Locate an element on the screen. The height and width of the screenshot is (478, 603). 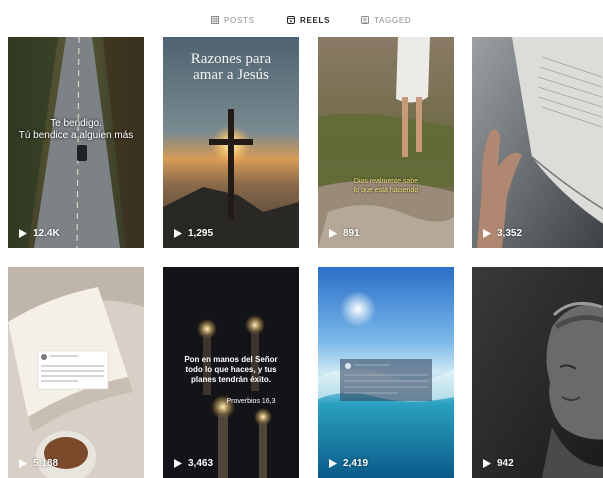
profile-tabs: POSTS REELS TAGGED is located at coordinates (301, 18).